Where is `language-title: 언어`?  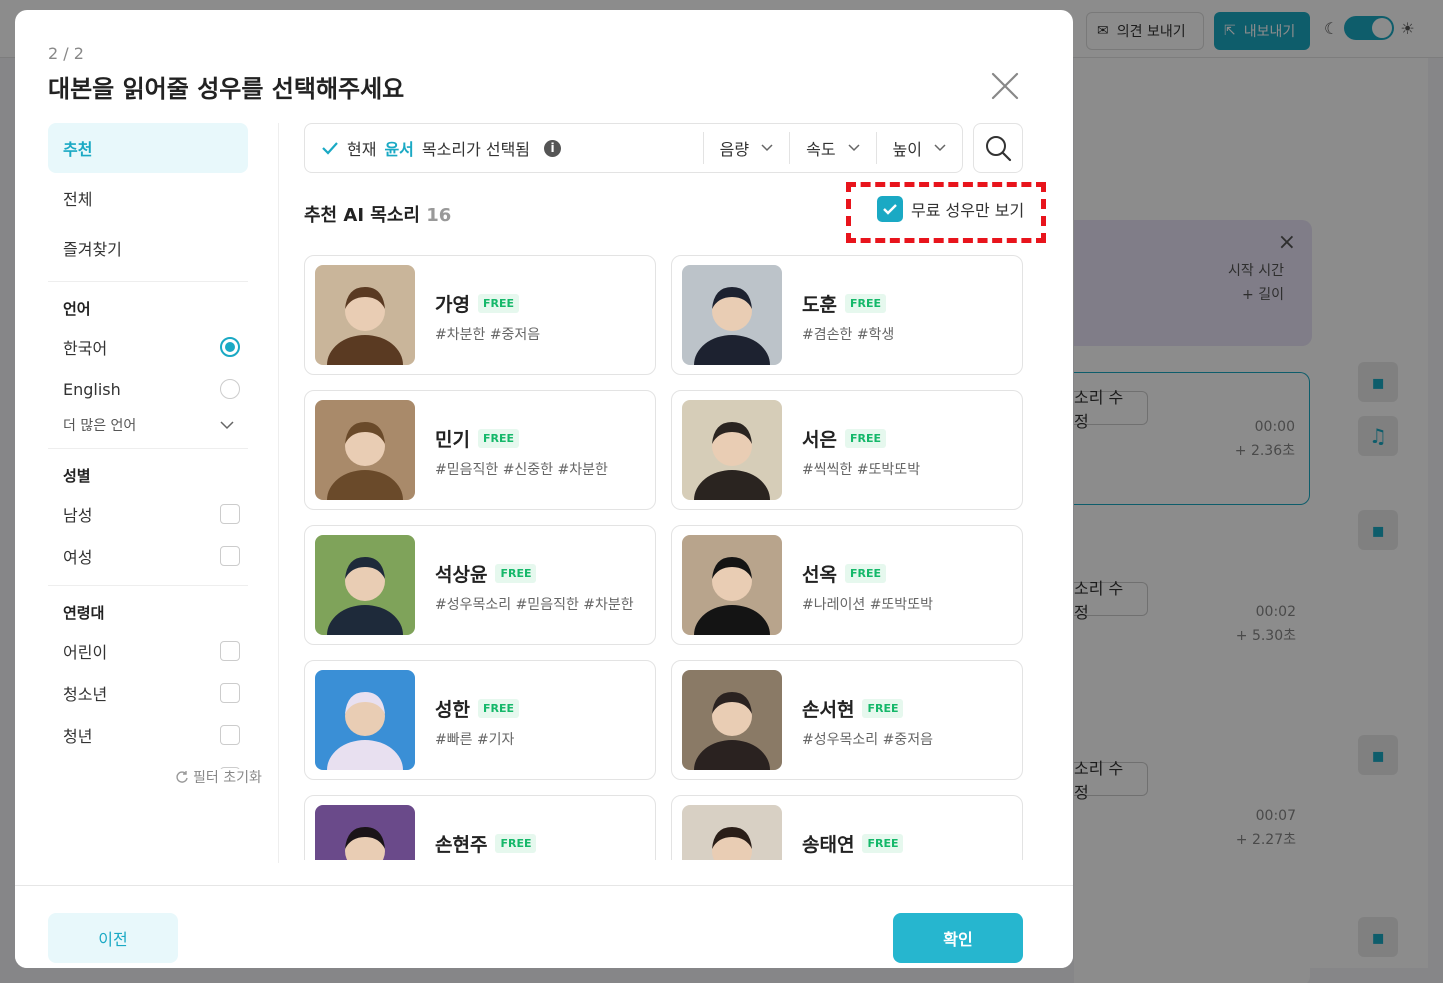
language-title: 언어 is located at coordinates (77, 308).